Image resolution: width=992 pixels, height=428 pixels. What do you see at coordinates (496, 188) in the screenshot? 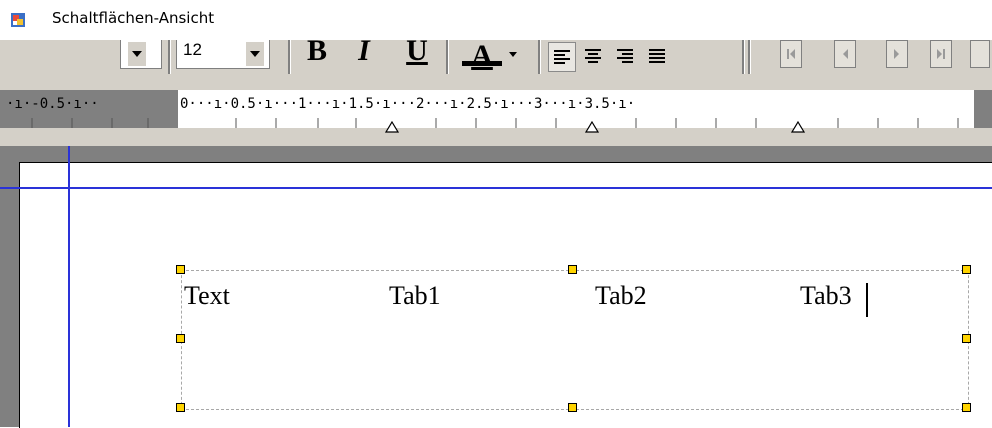
I see `horizontal-guide-line` at bounding box center [496, 188].